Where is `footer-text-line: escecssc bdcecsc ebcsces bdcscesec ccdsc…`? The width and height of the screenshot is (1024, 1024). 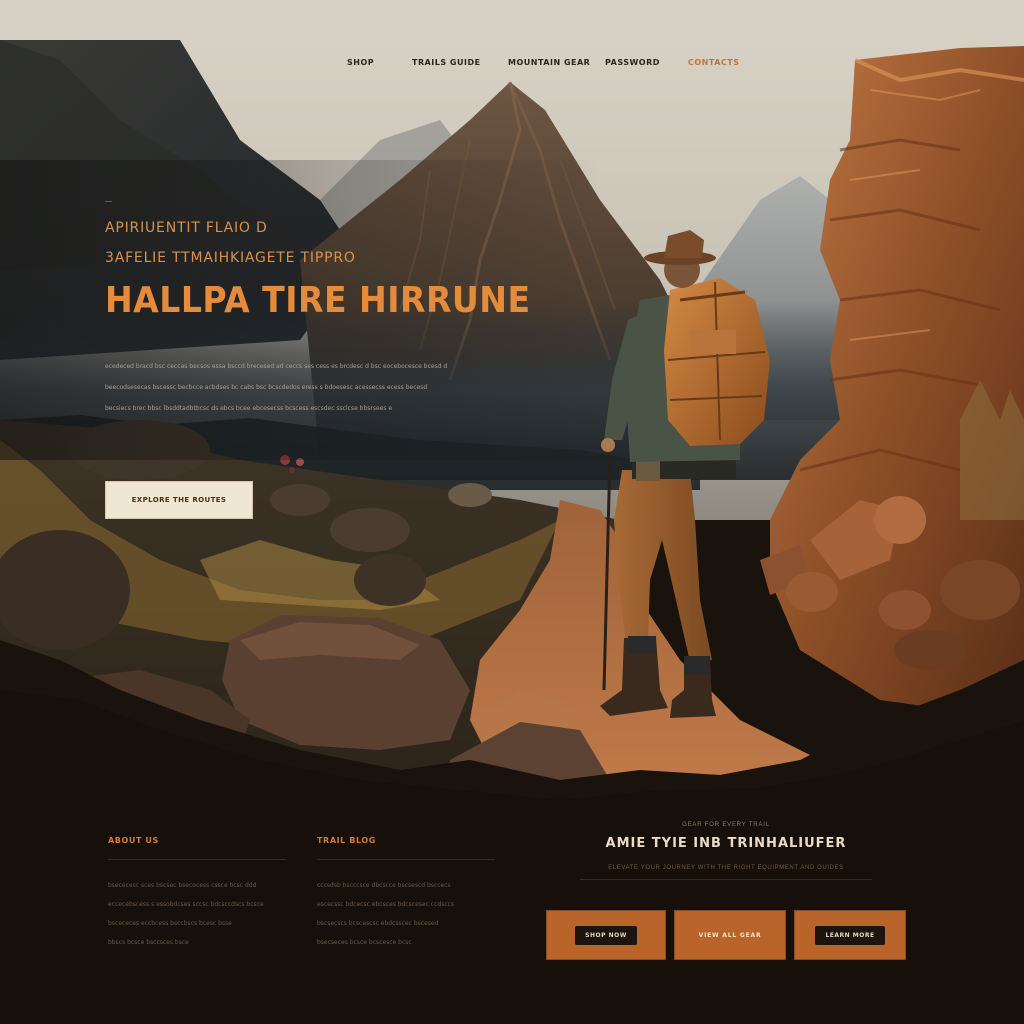
footer-text-line: escecssc bdcecsc ebcsces bdcscesec ccdsc… is located at coordinates (386, 904).